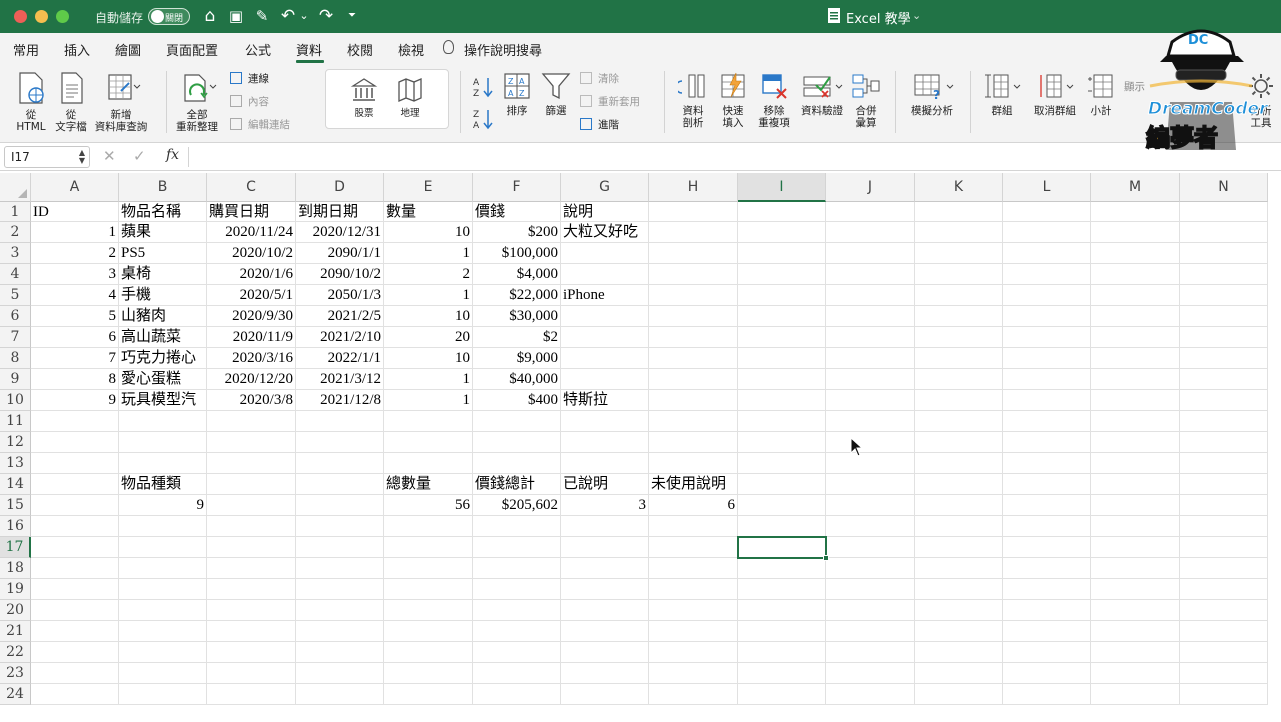 This screenshot has height=722, width=1281. I want to click on cell-f17, so click(517, 547).